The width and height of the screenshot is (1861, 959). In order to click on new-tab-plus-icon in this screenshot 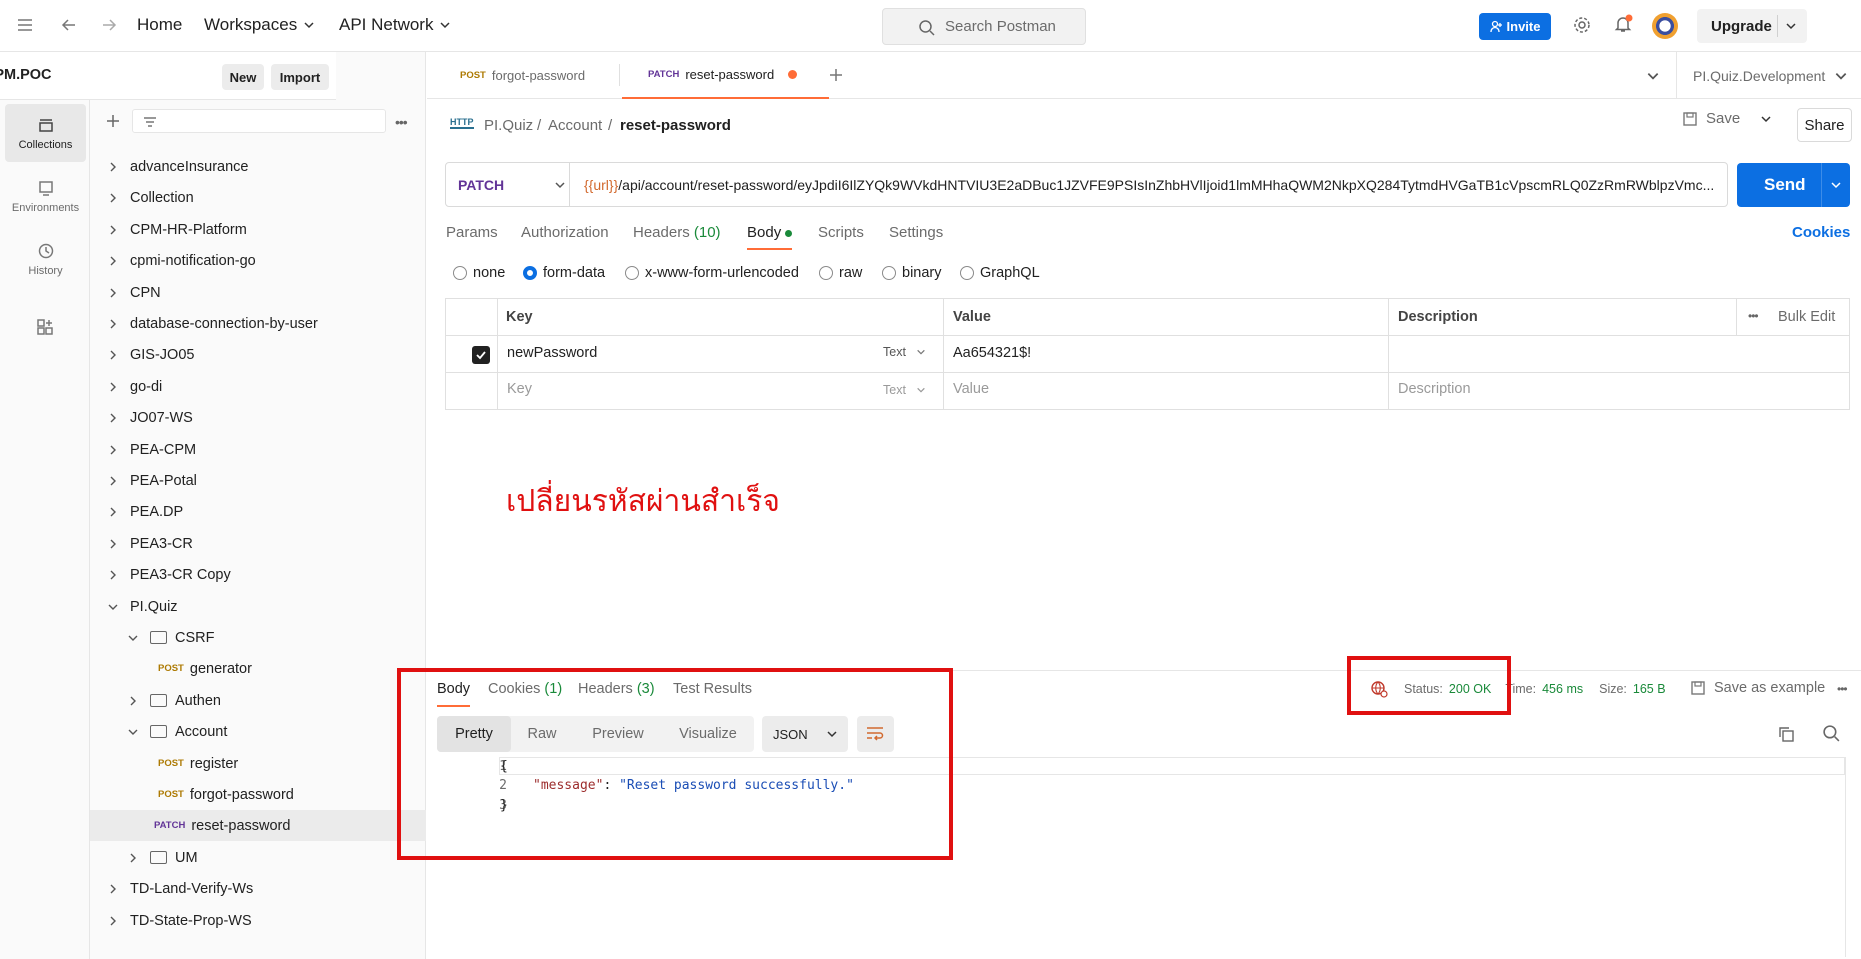, I will do `click(836, 75)`.